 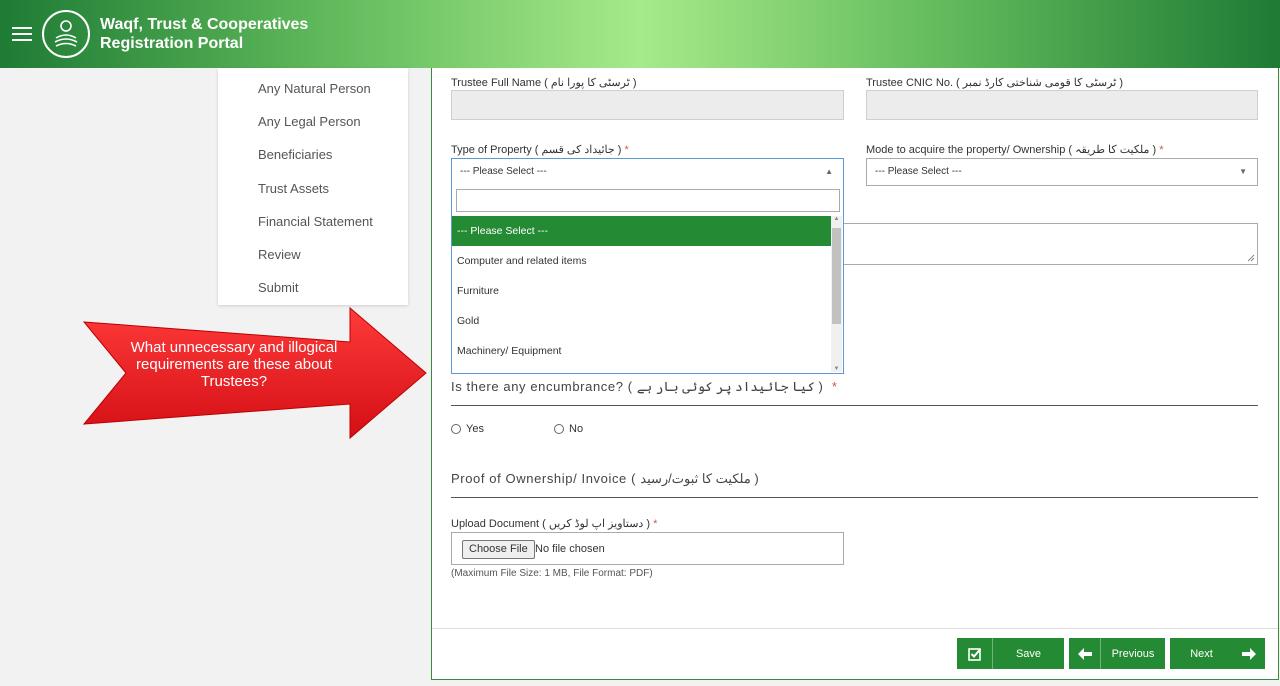 What do you see at coordinates (829, 171) in the screenshot?
I see `chevron-up-icon: ▲` at bounding box center [829, 171].